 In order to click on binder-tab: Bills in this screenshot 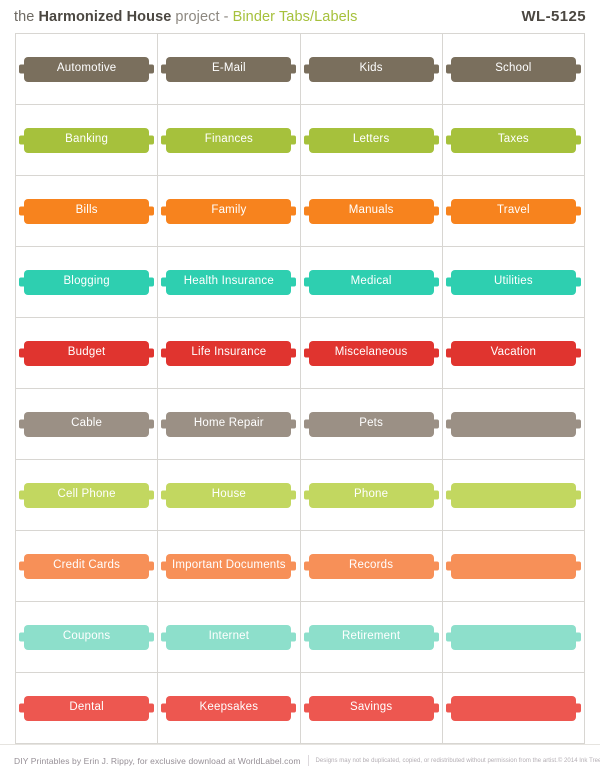, I will do `click(87, 211)`.